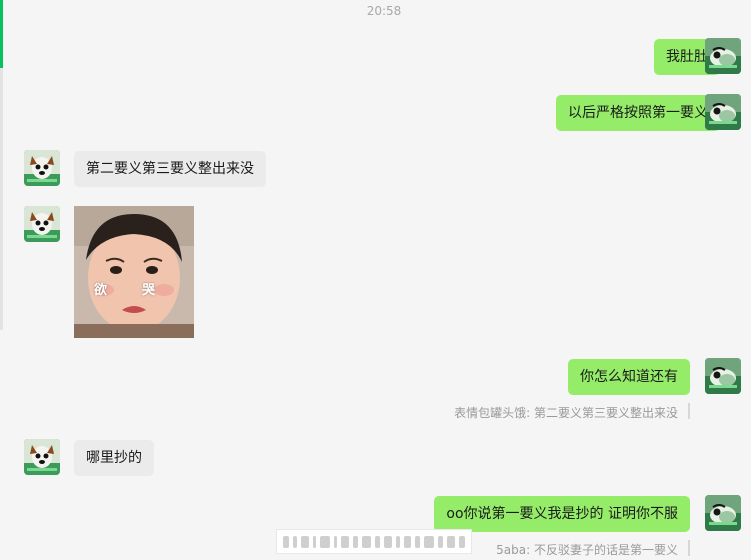 The image size is (751, 560). Describe the element at coordinates (114, 458) in the screenshot. I see `message-bubble-received: 哪里抄的` at that location.